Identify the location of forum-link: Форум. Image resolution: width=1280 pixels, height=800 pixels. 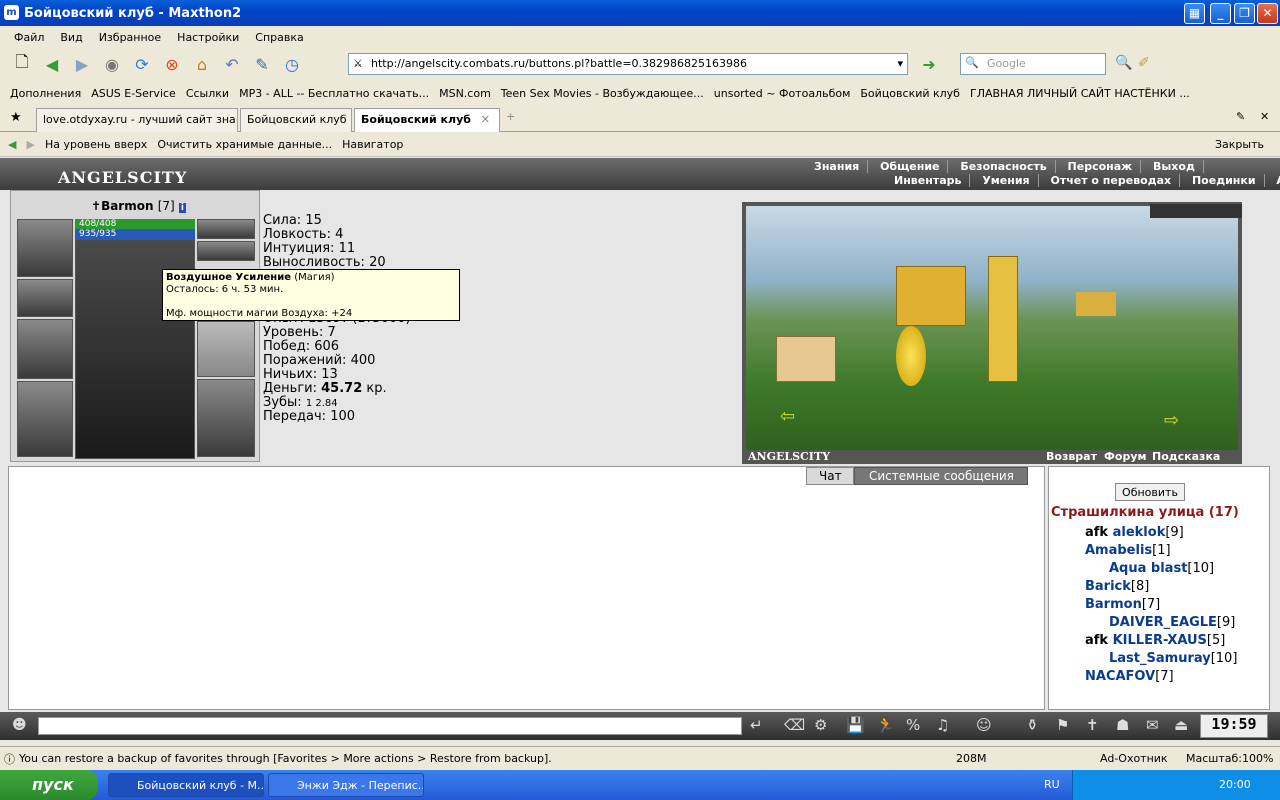
(1125, 456).